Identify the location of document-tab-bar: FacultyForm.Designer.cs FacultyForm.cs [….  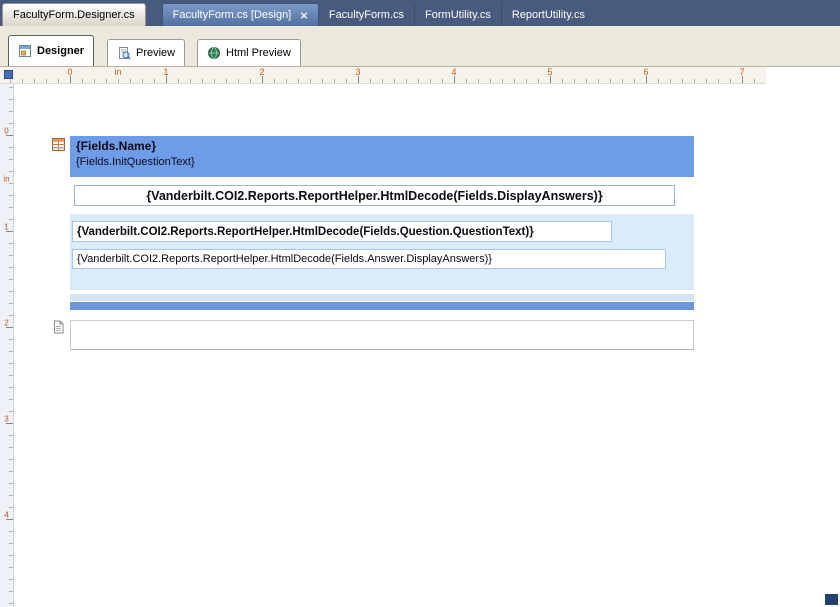
(420, 13).